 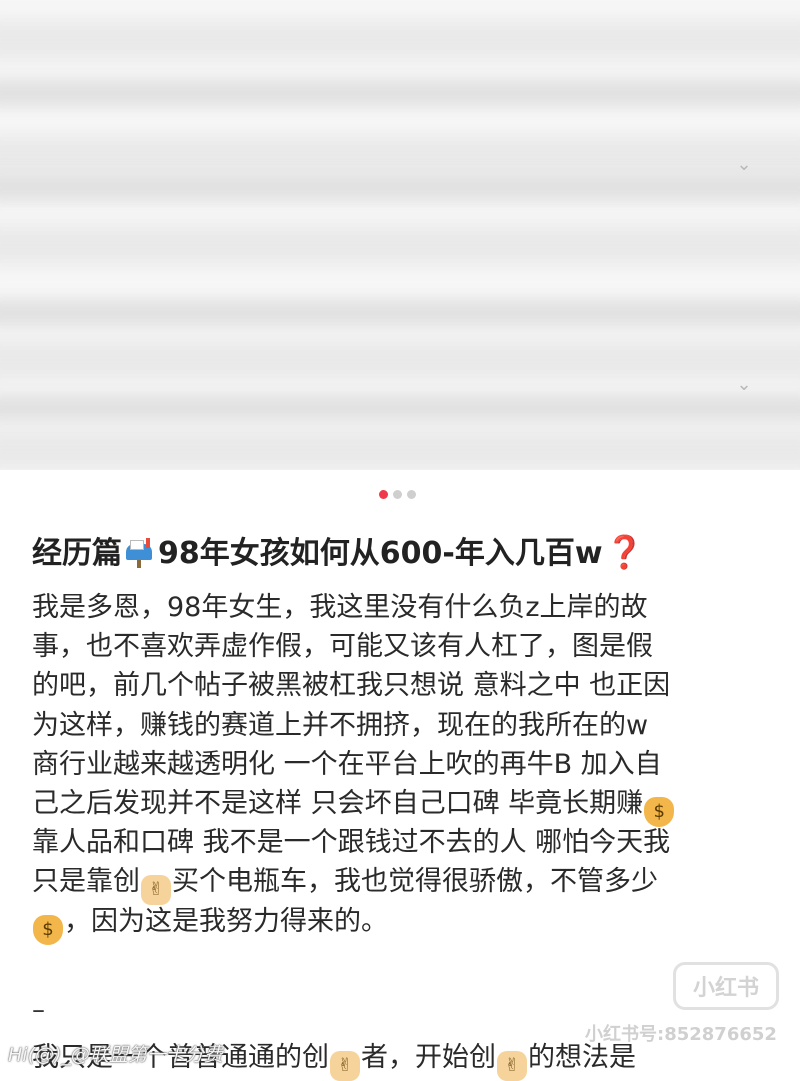 What do you see at coordinates (340, 607) in the screenshot?
I see `body-line: 我是多恩，98年女生，我这里没有什么负z上岸的故` at bounding box center [340, 607].